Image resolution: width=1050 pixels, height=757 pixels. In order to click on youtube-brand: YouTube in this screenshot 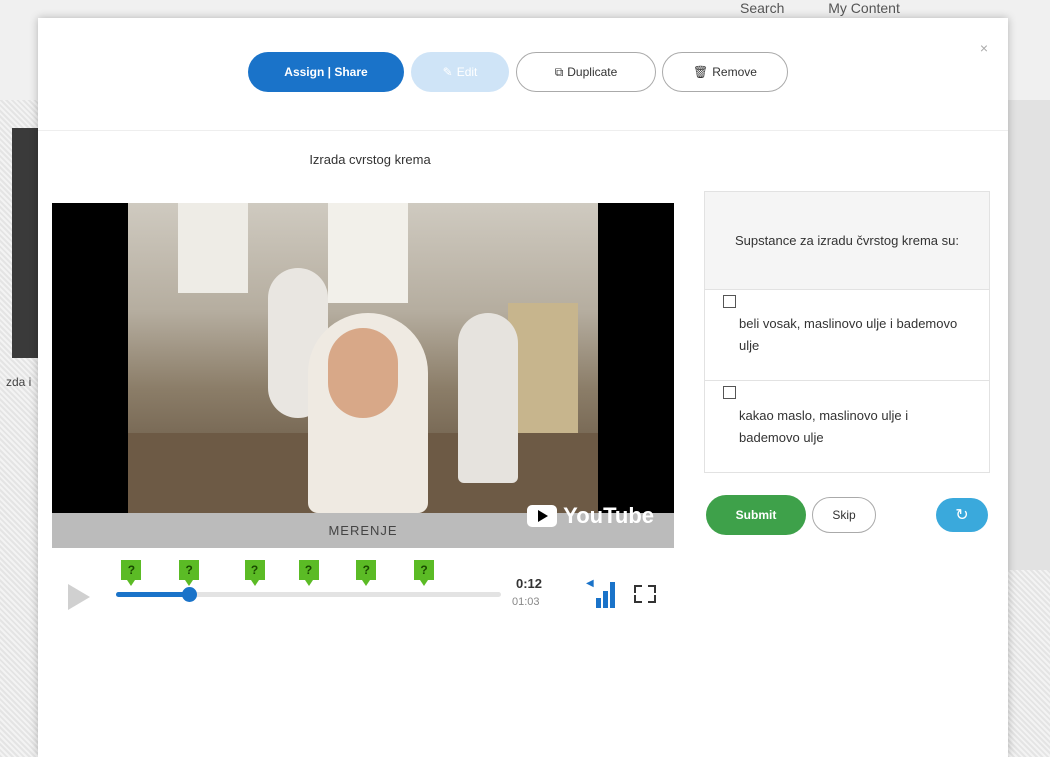, I will do `click(608, 515)`.